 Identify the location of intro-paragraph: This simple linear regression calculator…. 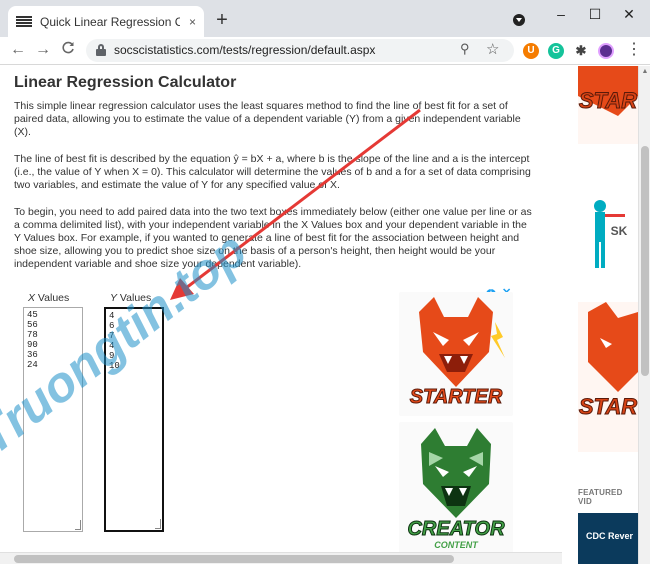
(267, 119).